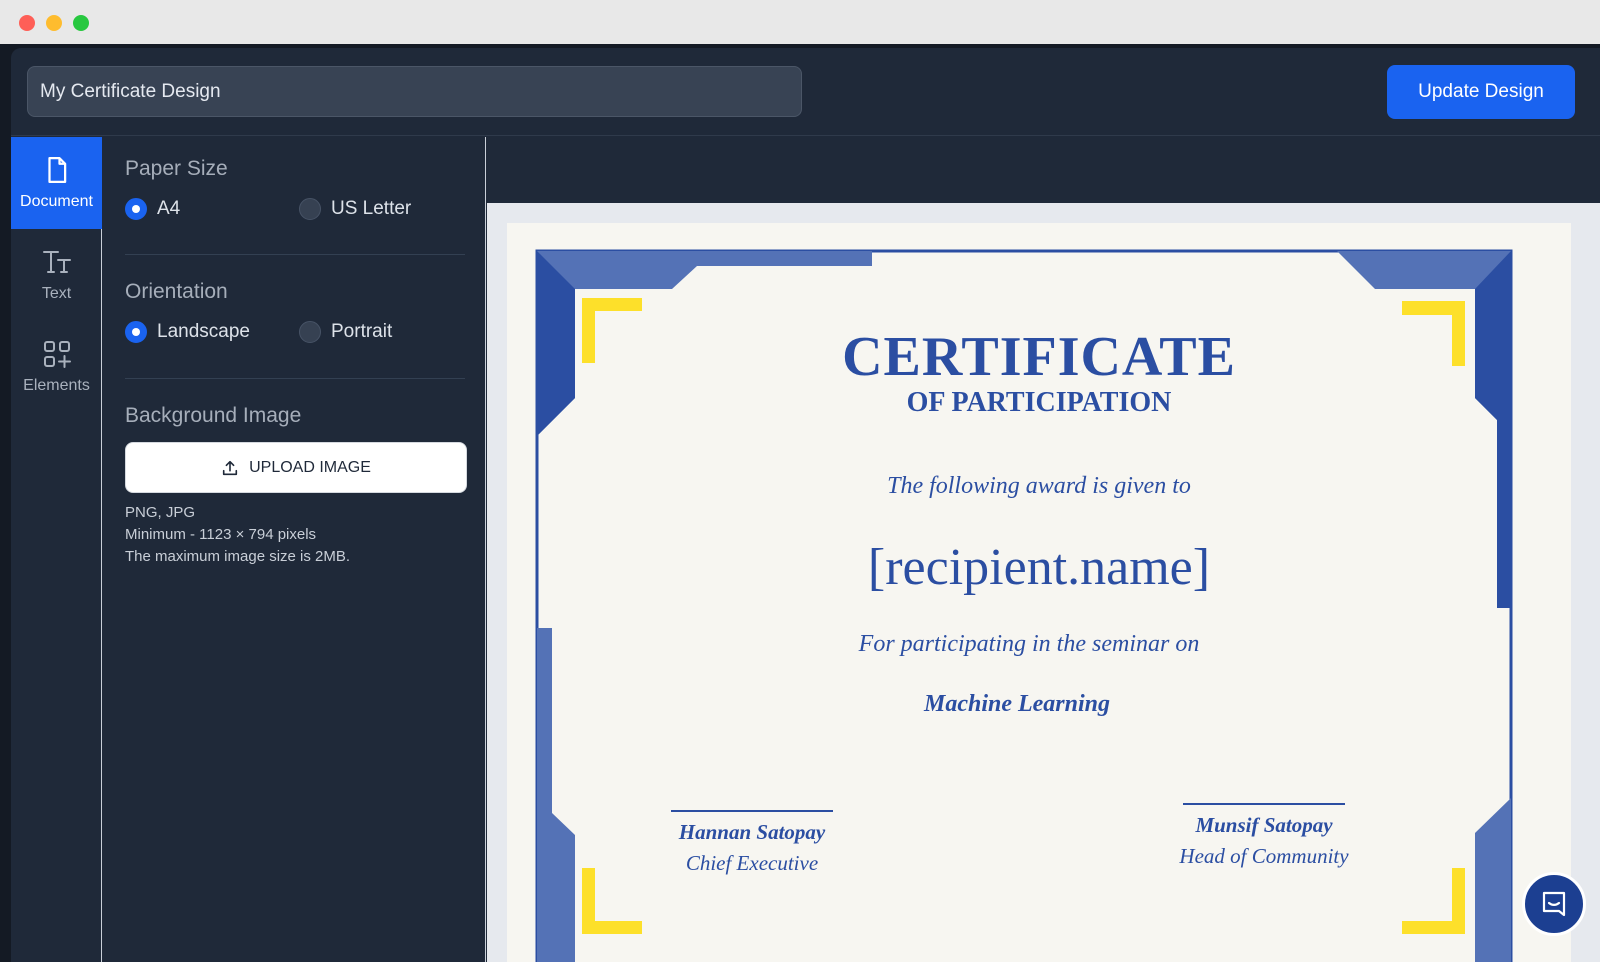  Describe the element at coordinates (1264, 825) in the screenshot. I see `signatory-name: Munsif Satopay` at that location.